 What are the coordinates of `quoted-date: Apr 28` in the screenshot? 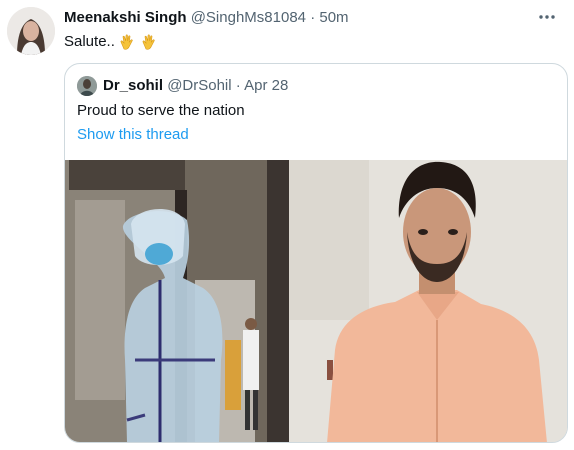 It's located at (266, 85).